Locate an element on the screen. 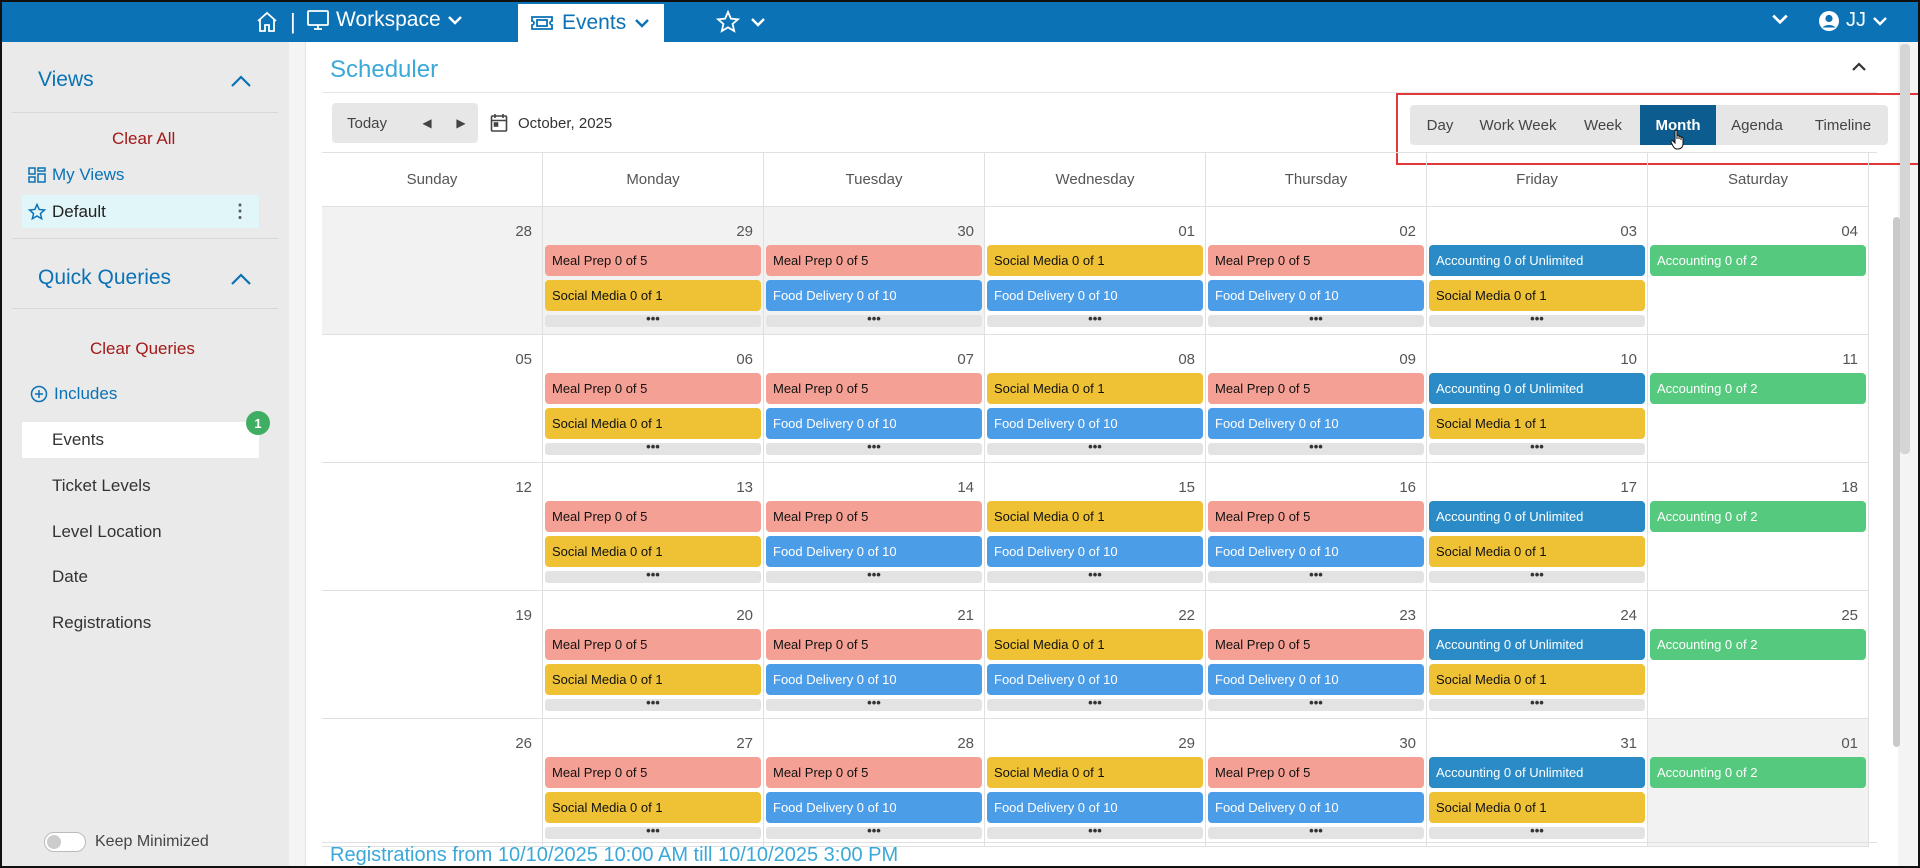  date-picker: October, 2025 is located at coordinates (551, 123).